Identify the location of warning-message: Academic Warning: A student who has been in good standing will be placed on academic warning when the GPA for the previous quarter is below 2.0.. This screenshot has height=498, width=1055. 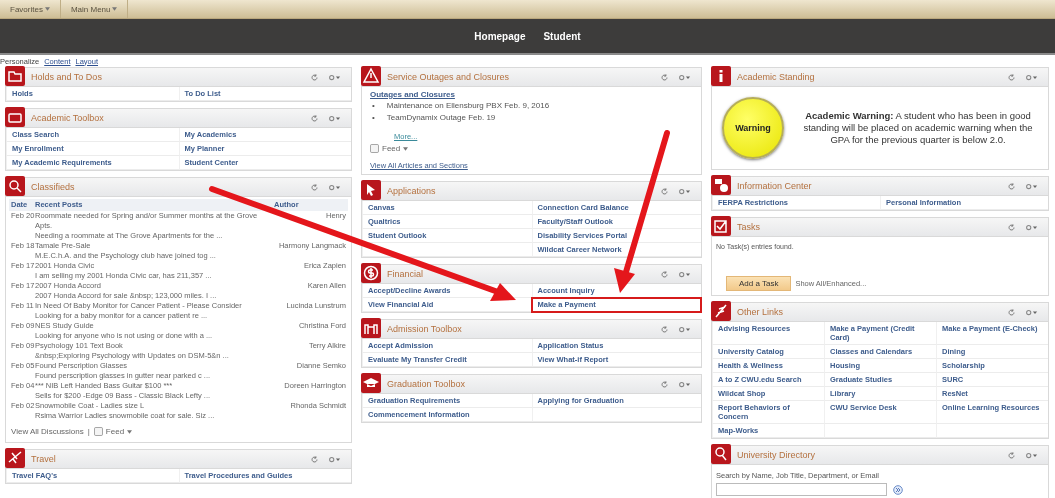
(918, 128).